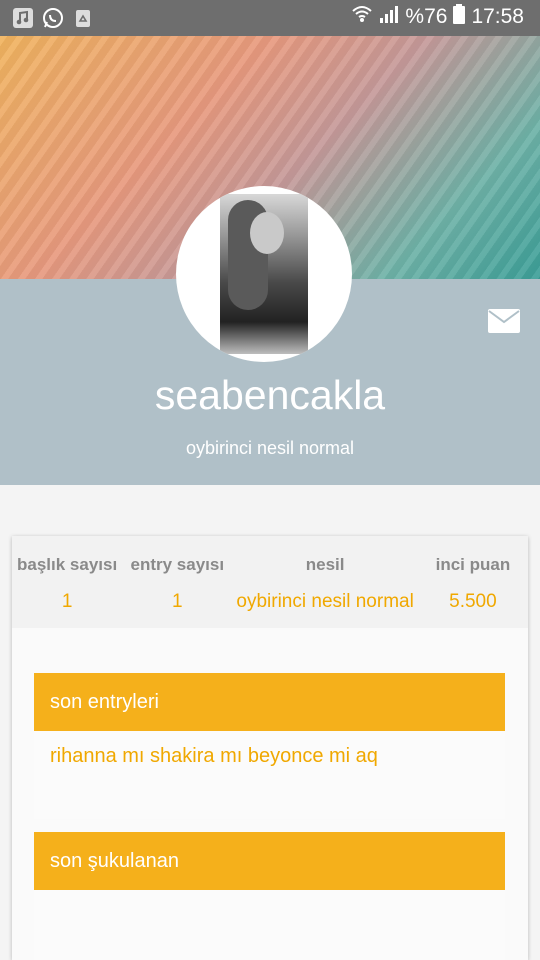 The width and height of the screenshot is (540, 960). What do you see at coordinates (177, 564) in the screenshot?
I see `stat-label: entry sayısı` at bounding box center [177, 564].